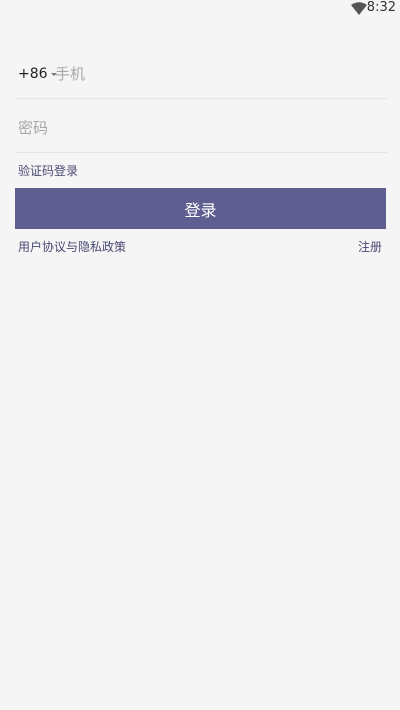  Describe the element at coordinates (33, 74) in the screenshot. I see `country-code-label: +86` at that location.